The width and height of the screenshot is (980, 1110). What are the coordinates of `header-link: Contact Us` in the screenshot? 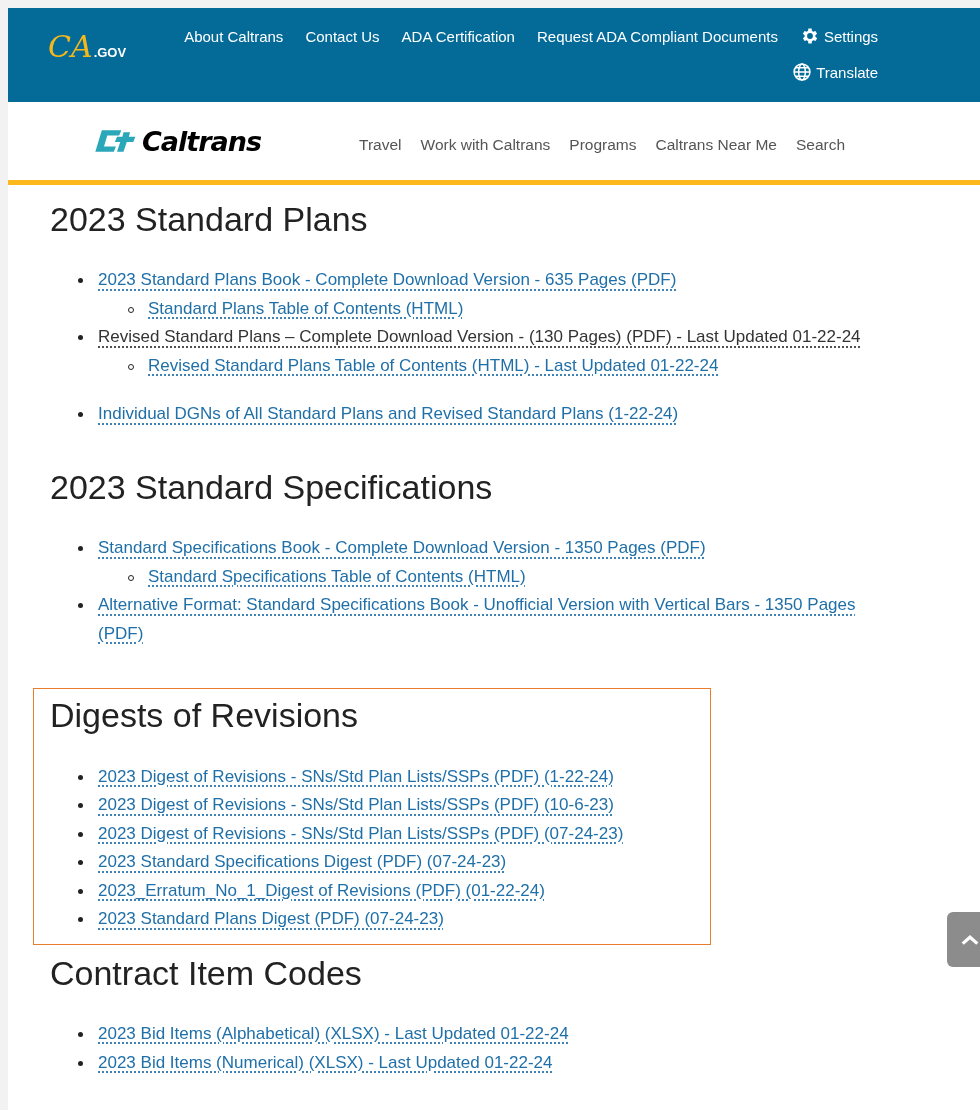 It's located at (342, 36).